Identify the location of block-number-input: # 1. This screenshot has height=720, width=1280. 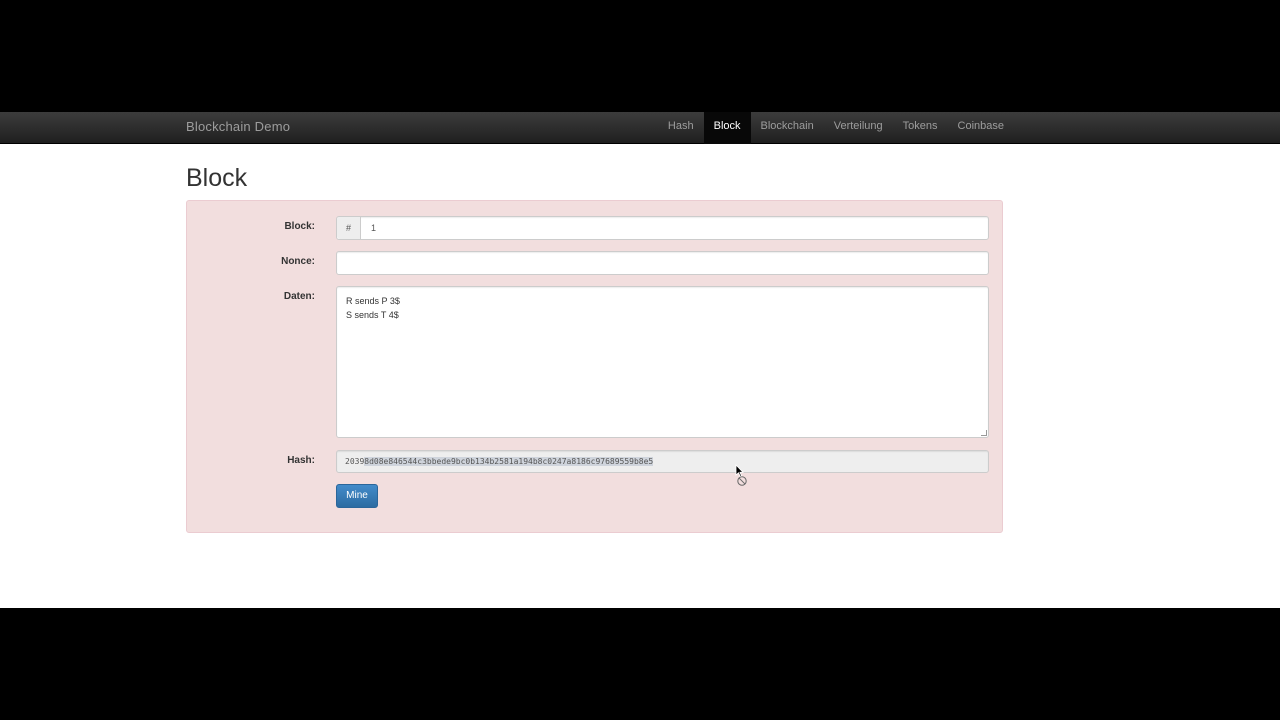
(662, 228).